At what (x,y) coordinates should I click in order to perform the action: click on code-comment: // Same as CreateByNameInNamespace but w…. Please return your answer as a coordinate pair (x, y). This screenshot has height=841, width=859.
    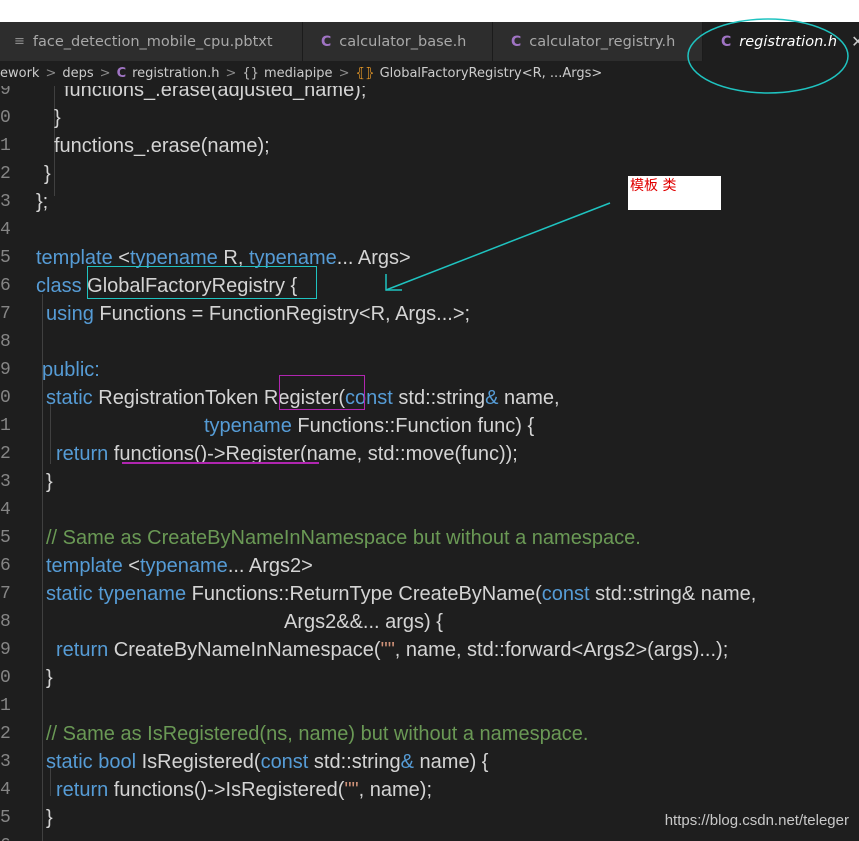
    Looking at the image, I should click on (343, 538).